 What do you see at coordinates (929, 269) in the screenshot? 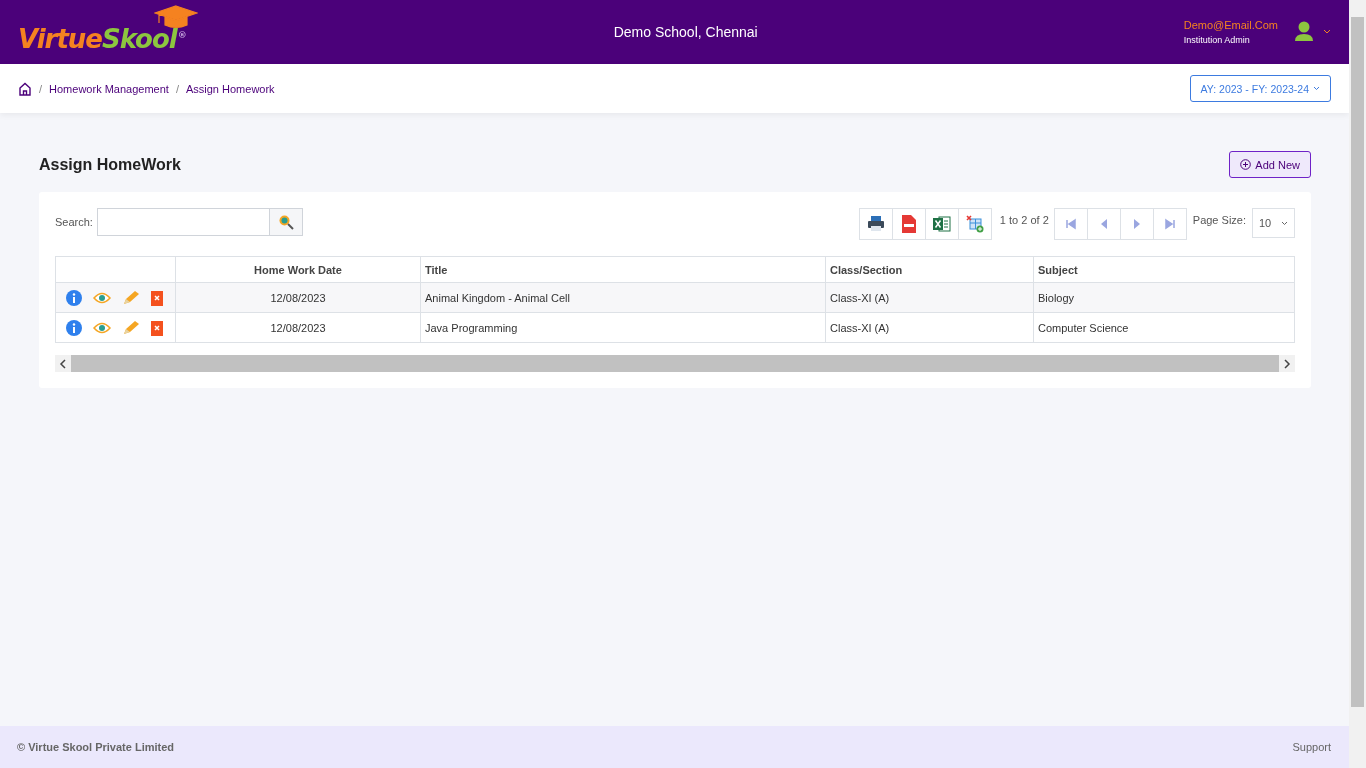
I see `column-header: Class/Section` at bounding box center [929, 269].